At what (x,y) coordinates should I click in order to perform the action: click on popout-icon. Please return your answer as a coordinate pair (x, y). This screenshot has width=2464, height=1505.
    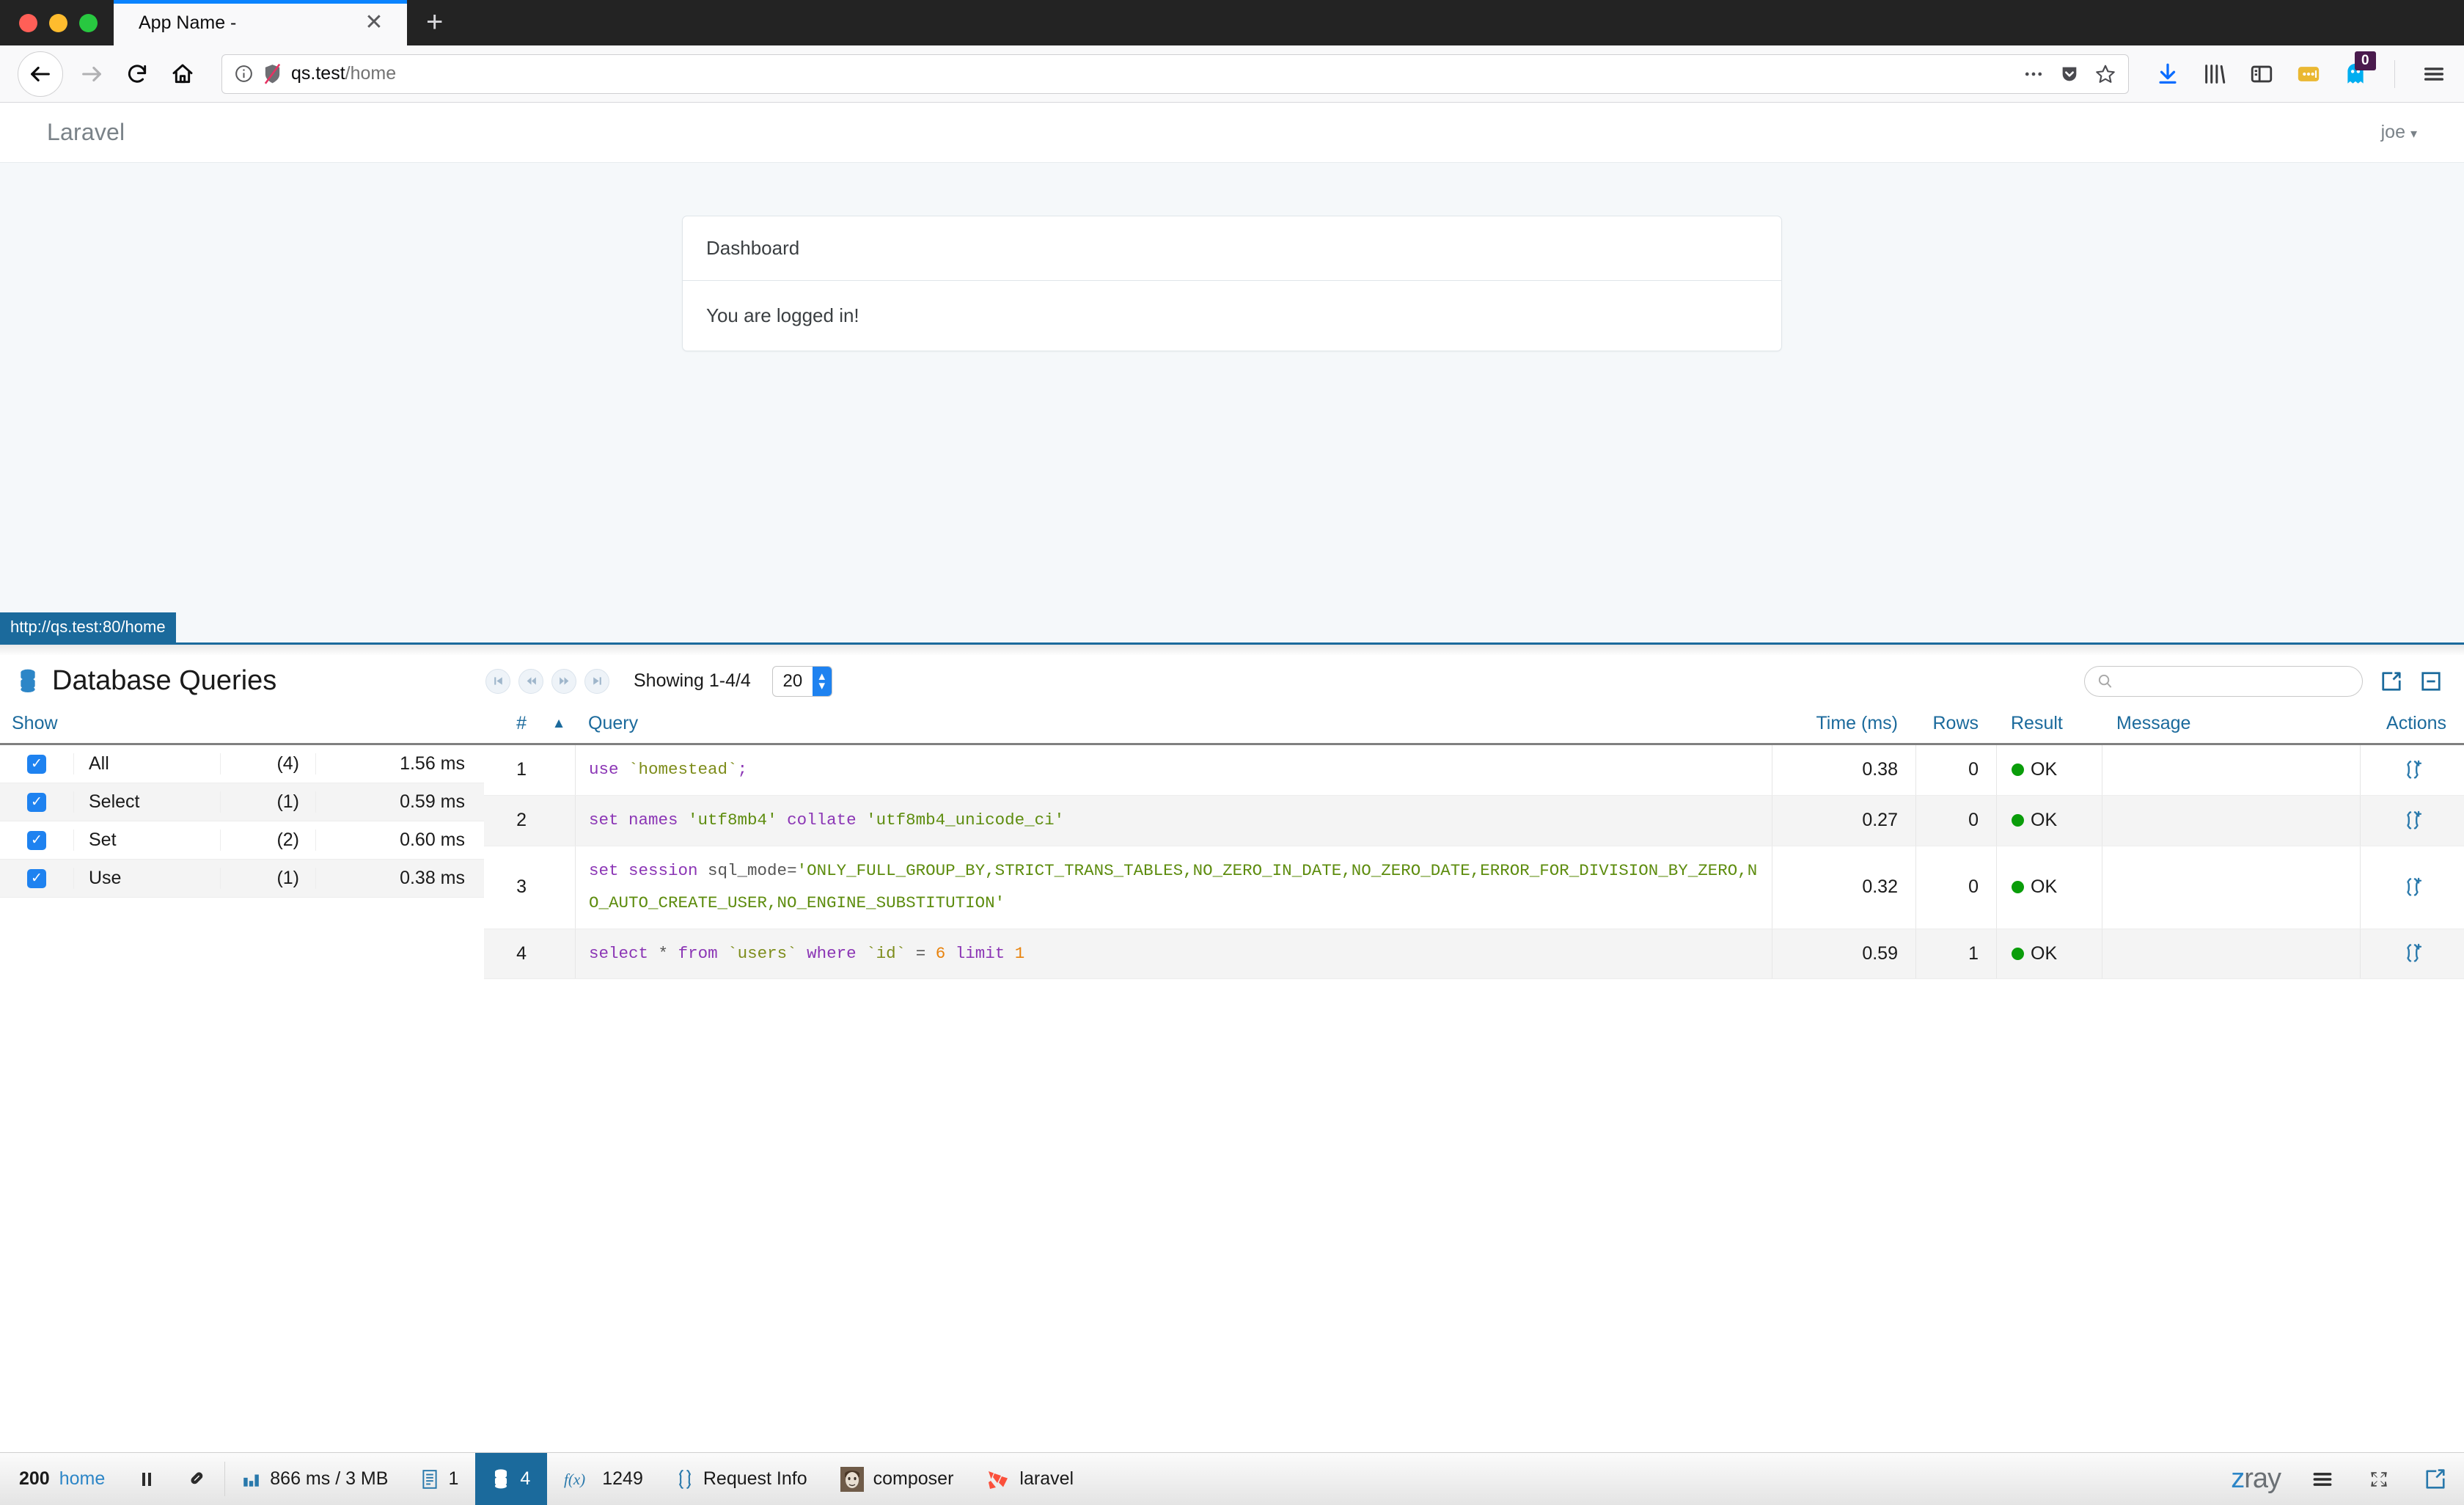
    Looking at the image, I should click on (2435, 1479).